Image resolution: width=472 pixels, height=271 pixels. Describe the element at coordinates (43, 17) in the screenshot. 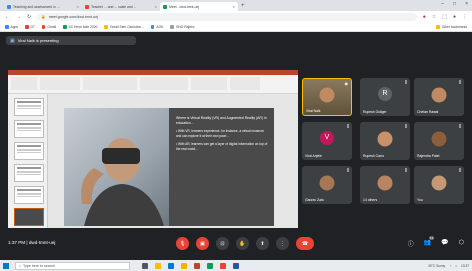

I see `lock-icon: 🔒` at that location.